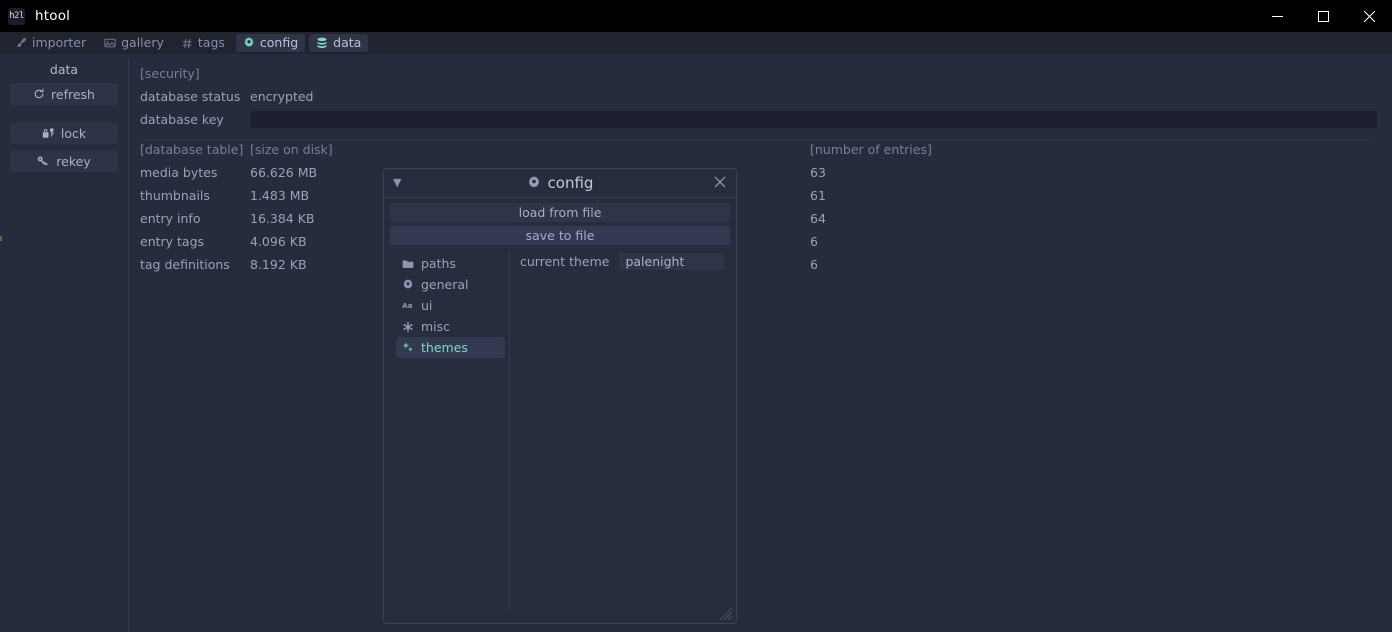 The width and height of the screenshot is (1392, 632). What do you see at coordinates (170, 73) in the screenshot?
I see `security-heading: [security]` at bounding box center [170, 73].